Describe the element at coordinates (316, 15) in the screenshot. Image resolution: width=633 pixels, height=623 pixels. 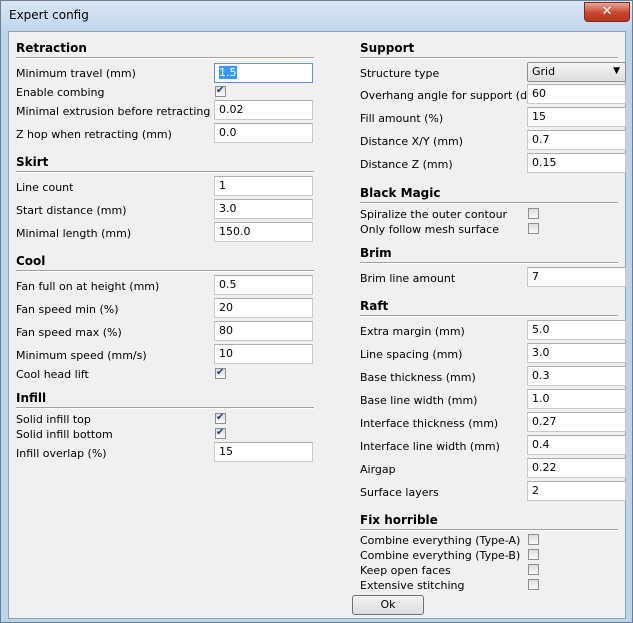
I see `title-bar: Expert config ✕` at that location.